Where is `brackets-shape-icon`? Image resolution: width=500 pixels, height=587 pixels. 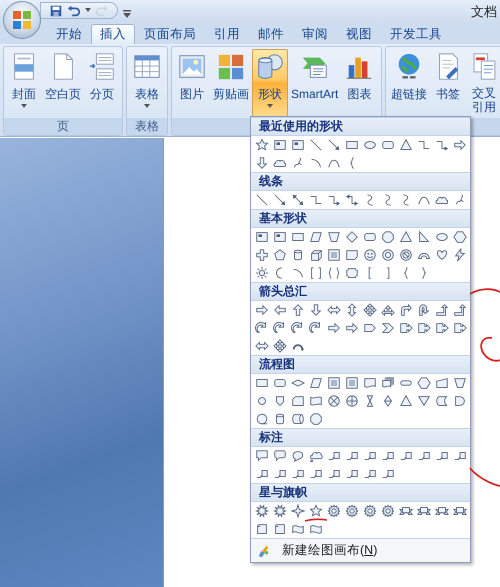
brackets-shape-icon is located at coordinates (316, 273).